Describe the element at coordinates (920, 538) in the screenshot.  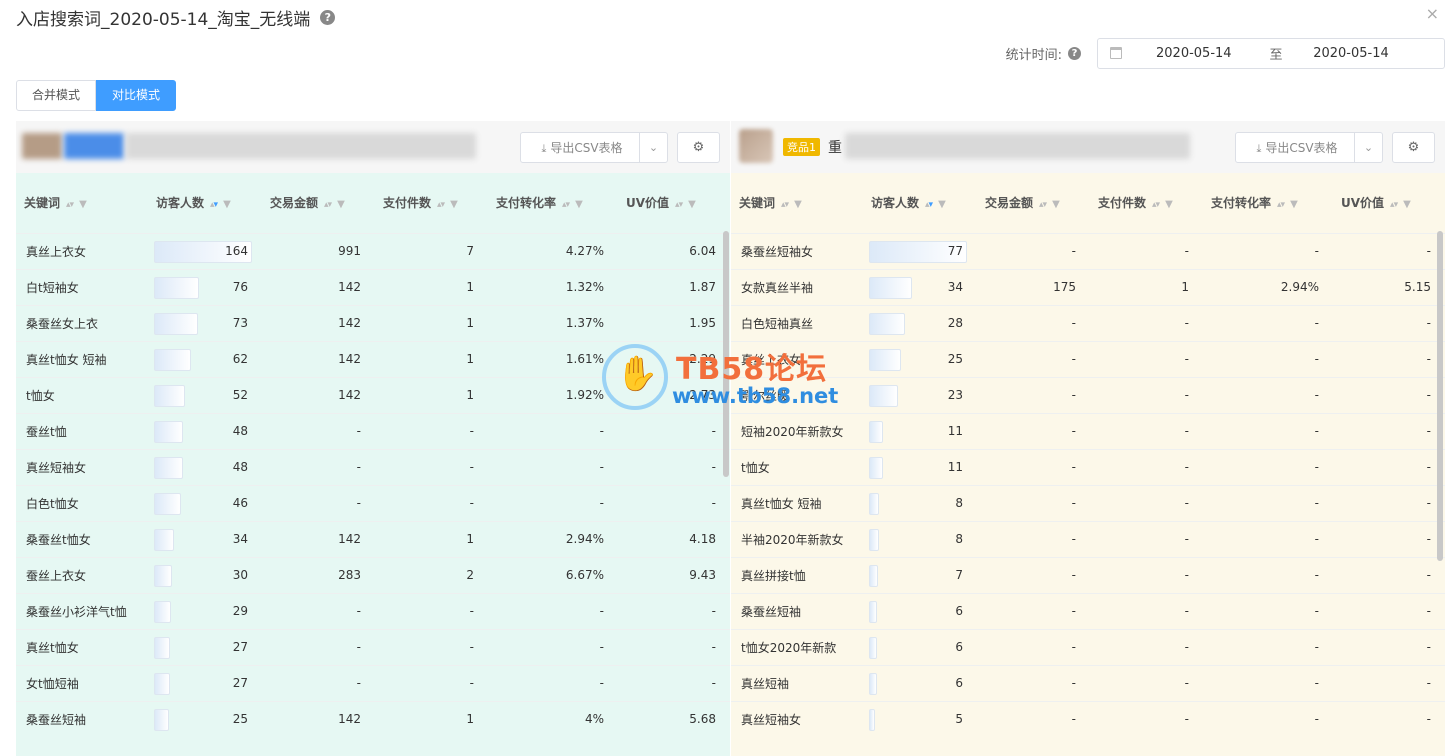
I see `visitors-cell: 8` at that location.